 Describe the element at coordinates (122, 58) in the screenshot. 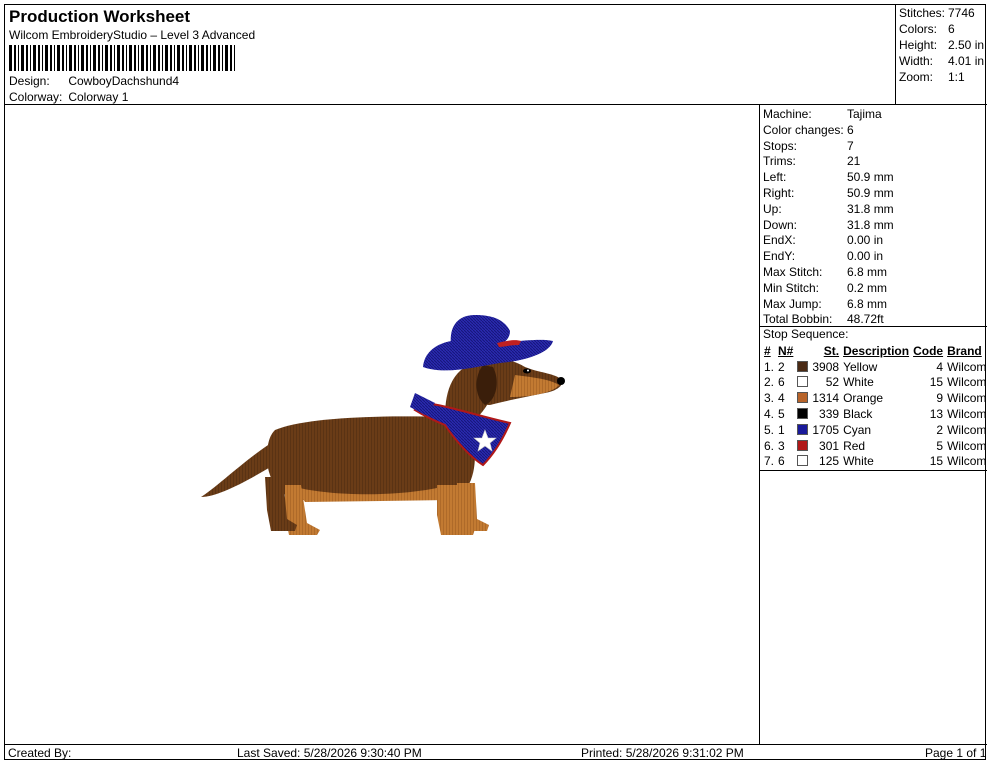

I see `barcode` at that location.